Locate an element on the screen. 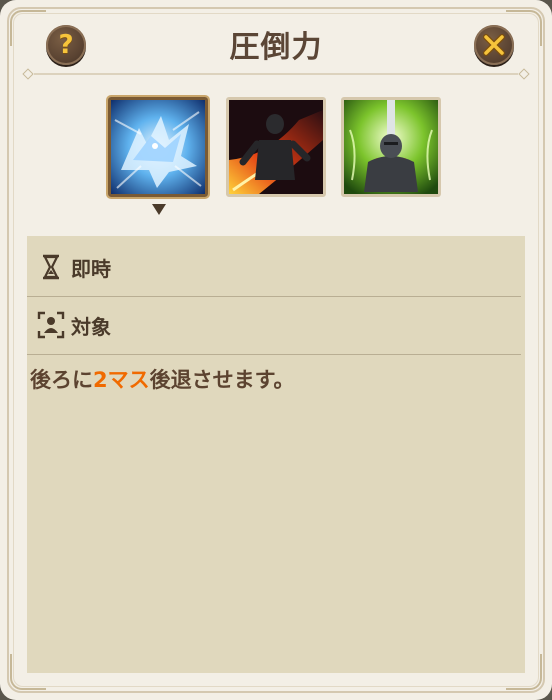  description-text: 後ろに is located at coordinates (61, 380).